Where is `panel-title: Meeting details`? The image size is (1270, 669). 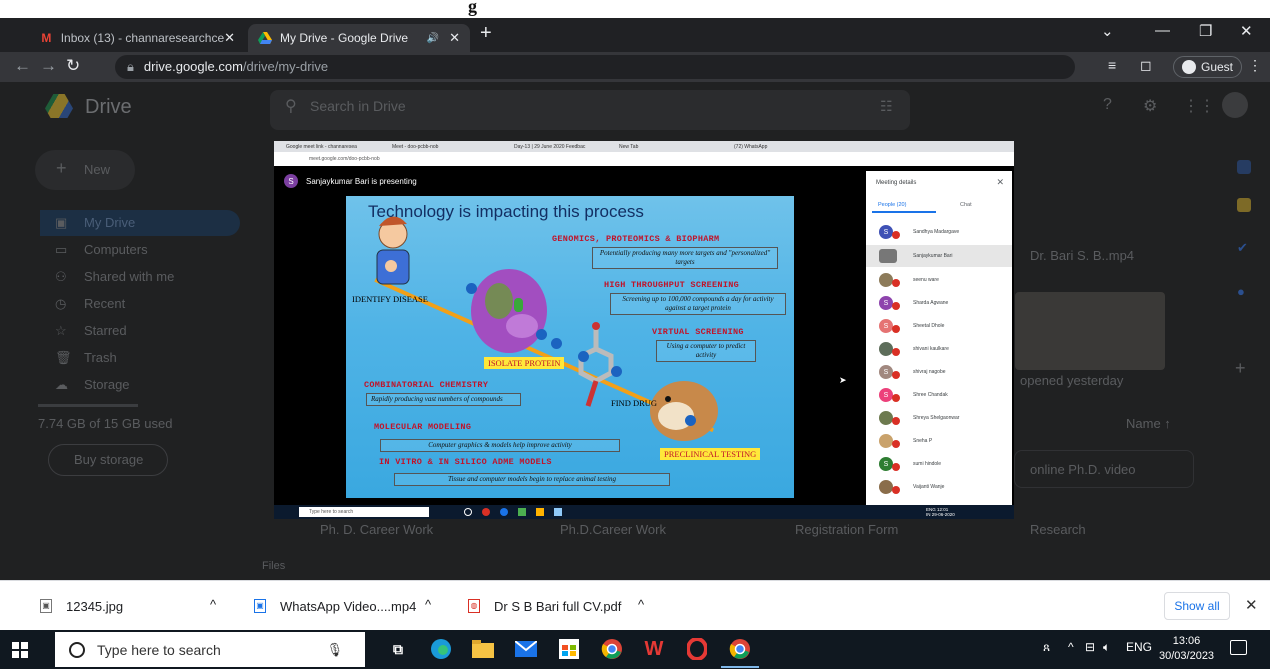
panel-title: Meeting details is located at coordinates (896, 183).